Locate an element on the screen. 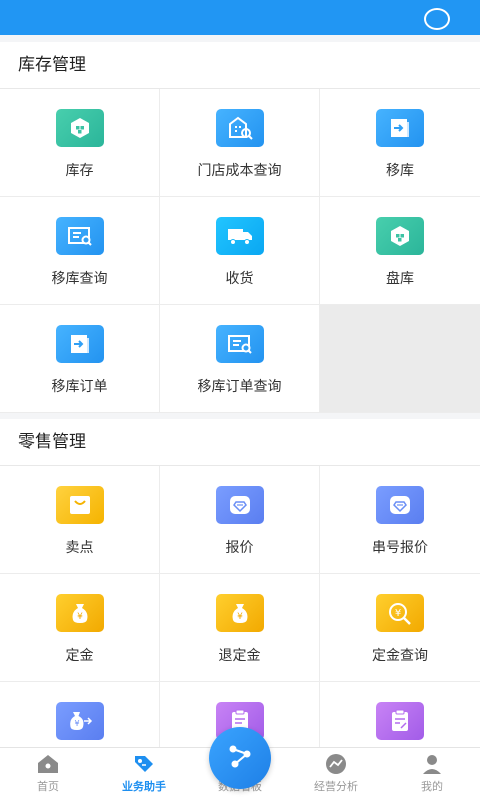  grid-item-label: 盘库 is located at coordinates (400, 279).